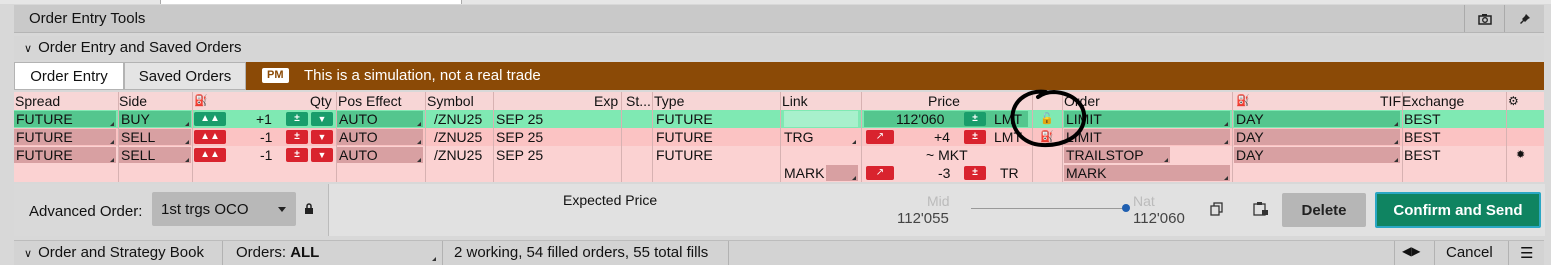  What do you see at coordinates (309, 210) in the screenshot?
I see `lock-icon` at bounding box center [309, 210].